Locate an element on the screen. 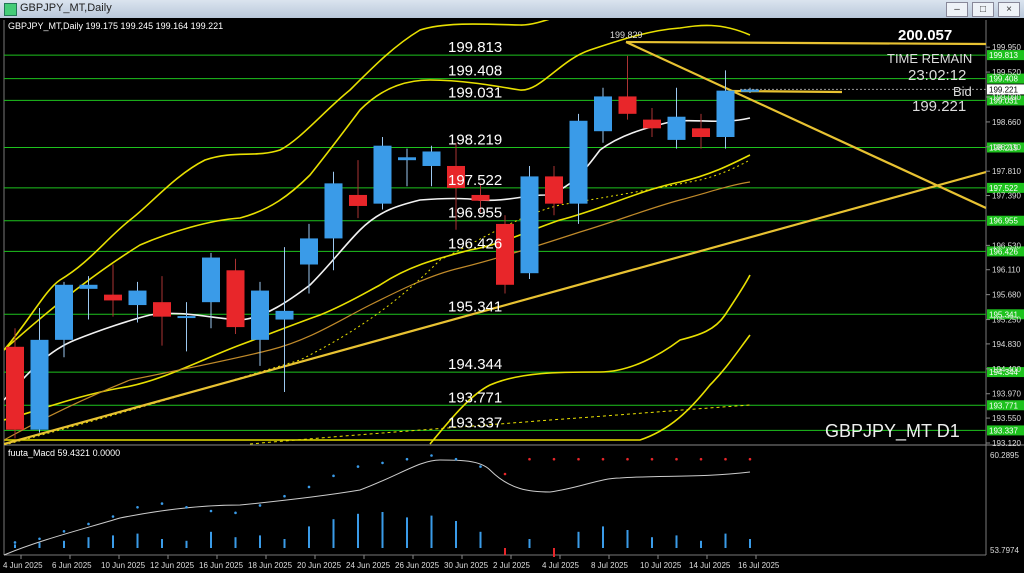 This screenshot has width=1024, height=573. chart-window-icon is located at coordinates (10, 9).